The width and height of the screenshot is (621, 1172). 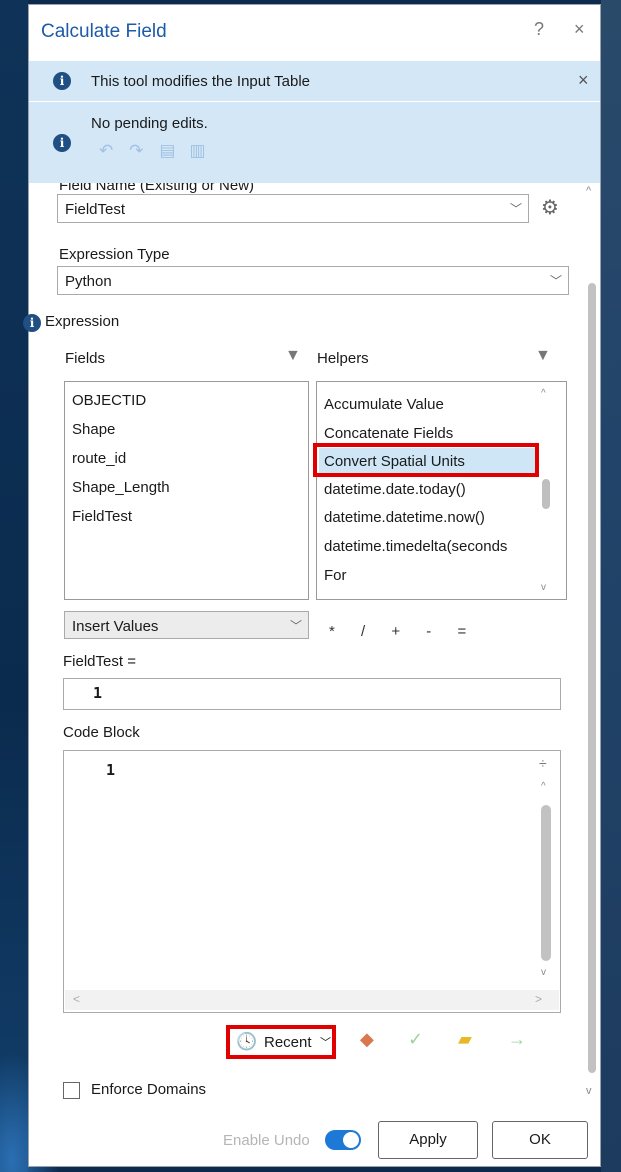 I want to click on field-name-value: FieldTest, so click(x=95, y=209).